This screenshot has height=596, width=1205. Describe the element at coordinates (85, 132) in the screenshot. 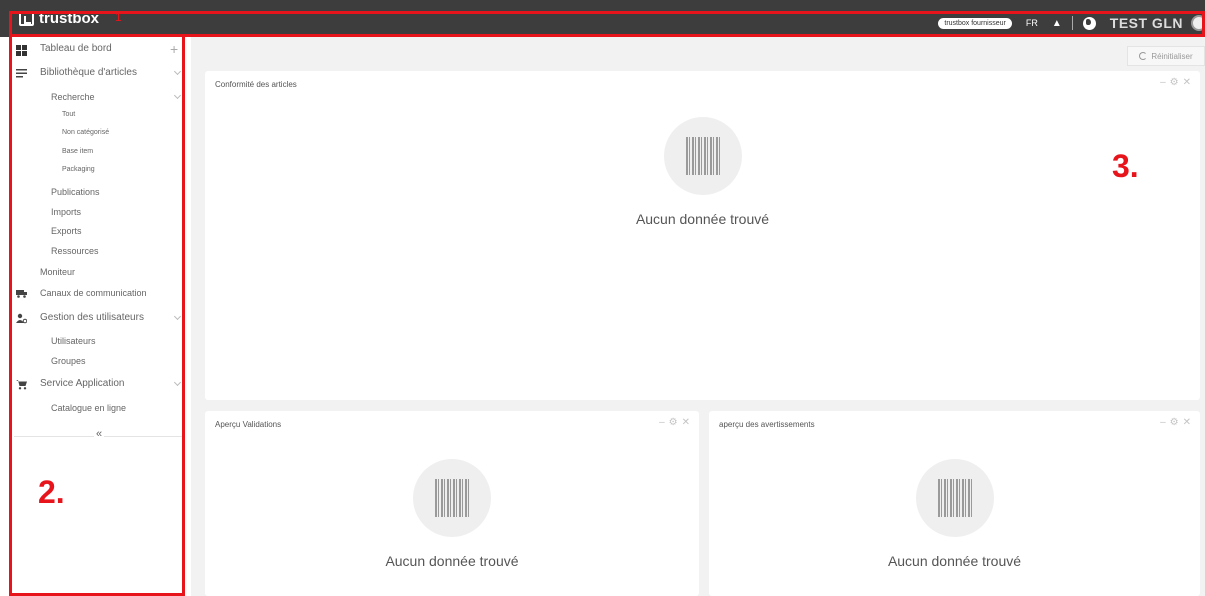

I see `sidebar-item-uncategorized: Non catégorisé` at that location.